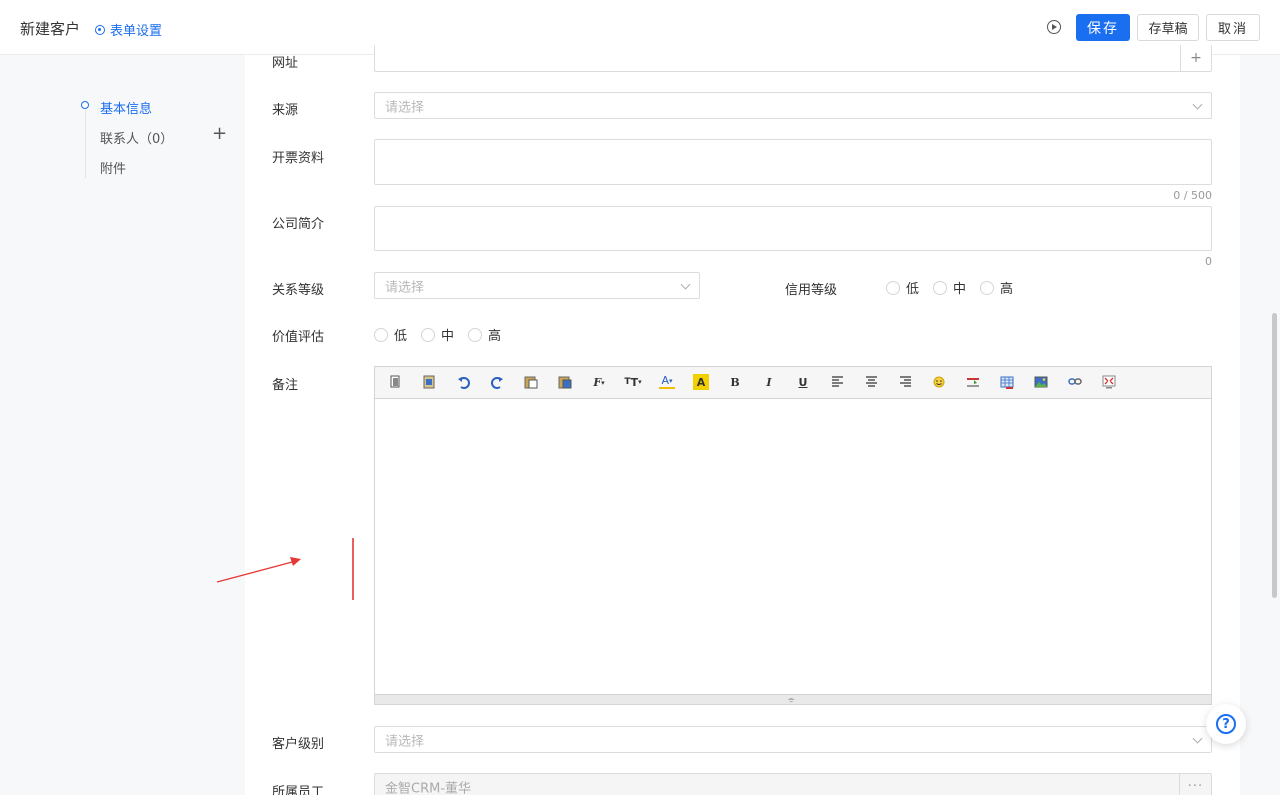 The height and width of the screenshot is (795, 1280). What do you see at coordinates (803, 382) in the screenshot?
I see `underline-icon: U` at bounding box center [803, 382].